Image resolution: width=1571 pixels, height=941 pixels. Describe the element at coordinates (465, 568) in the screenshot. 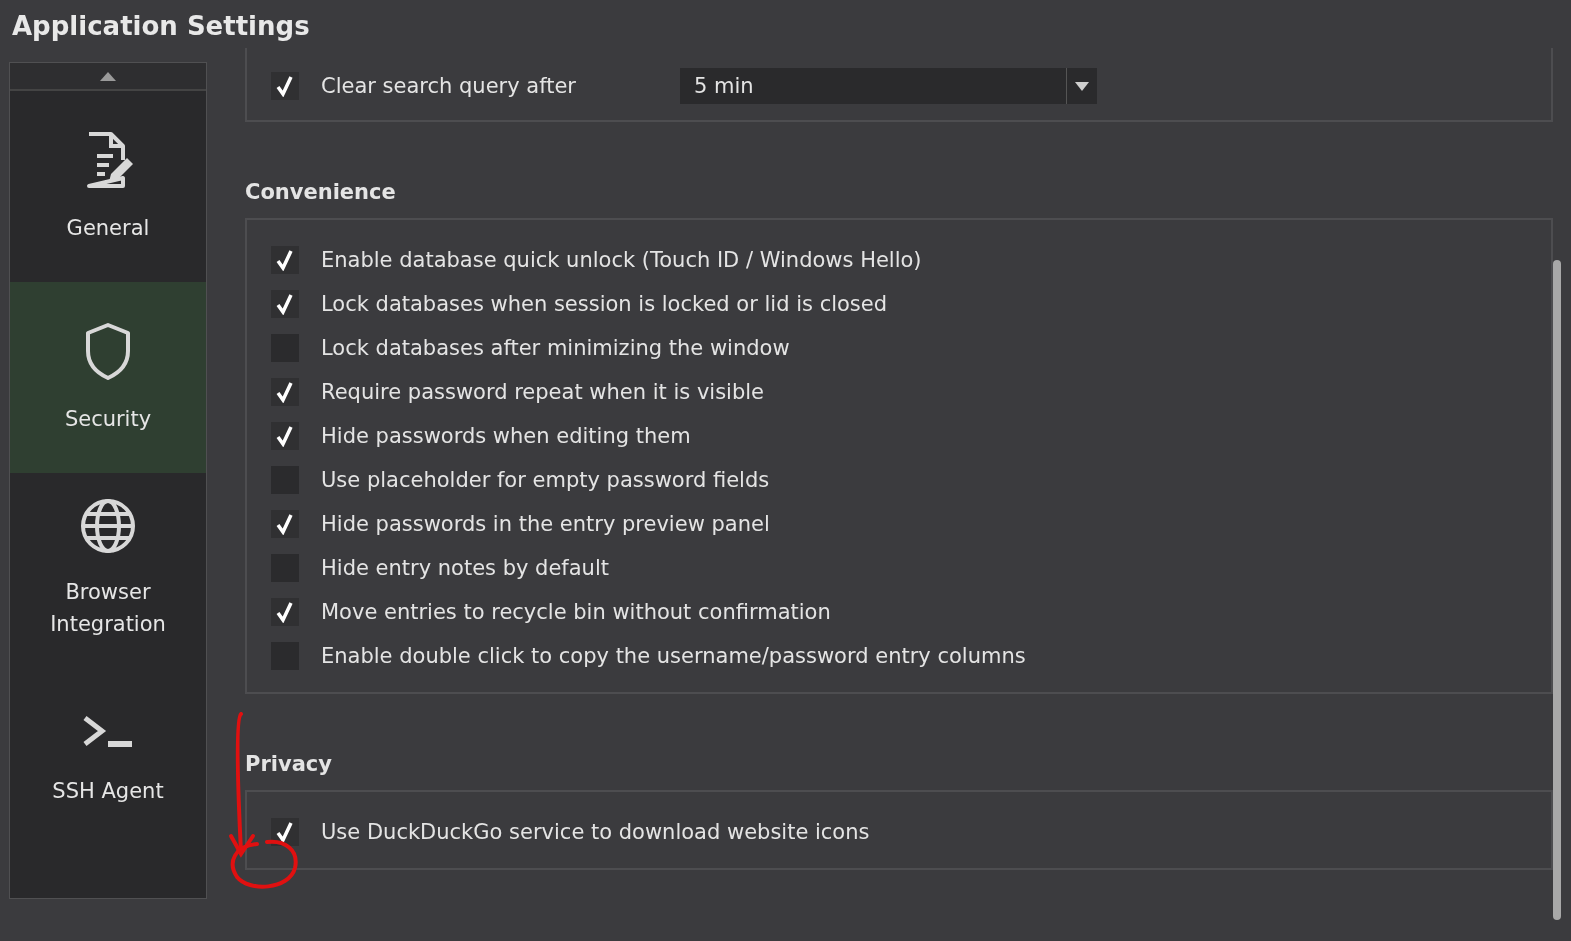

I see `option-label: Hide entry notes by default` at that location.